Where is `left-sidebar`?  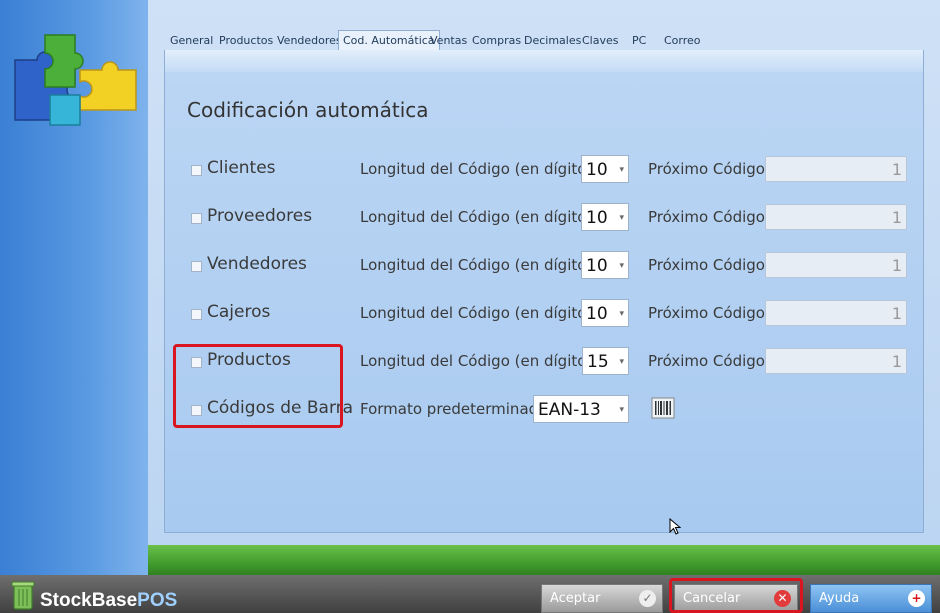
left-sidebar is located at coordinates (74, 287).